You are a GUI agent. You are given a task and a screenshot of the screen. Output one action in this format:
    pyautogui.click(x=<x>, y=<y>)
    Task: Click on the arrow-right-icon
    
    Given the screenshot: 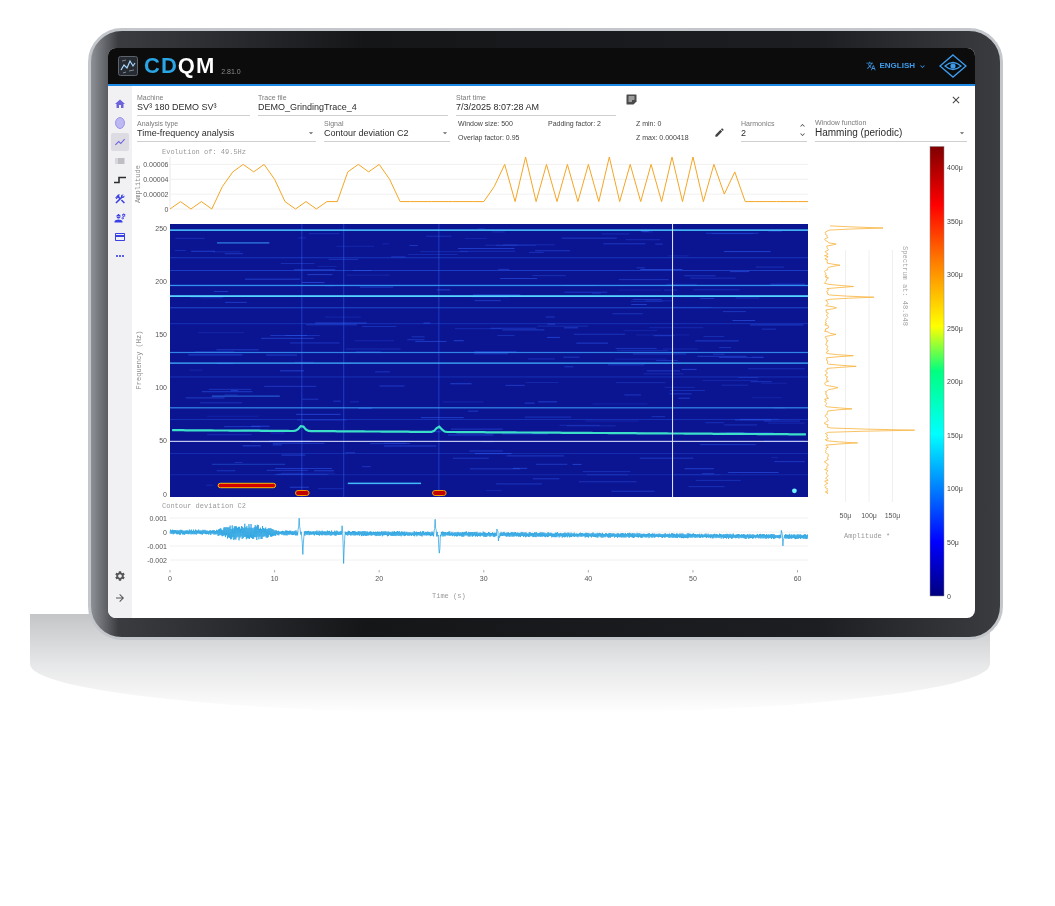 What is the action you would take?
    pyautogui.click(x=120, y=598)
    